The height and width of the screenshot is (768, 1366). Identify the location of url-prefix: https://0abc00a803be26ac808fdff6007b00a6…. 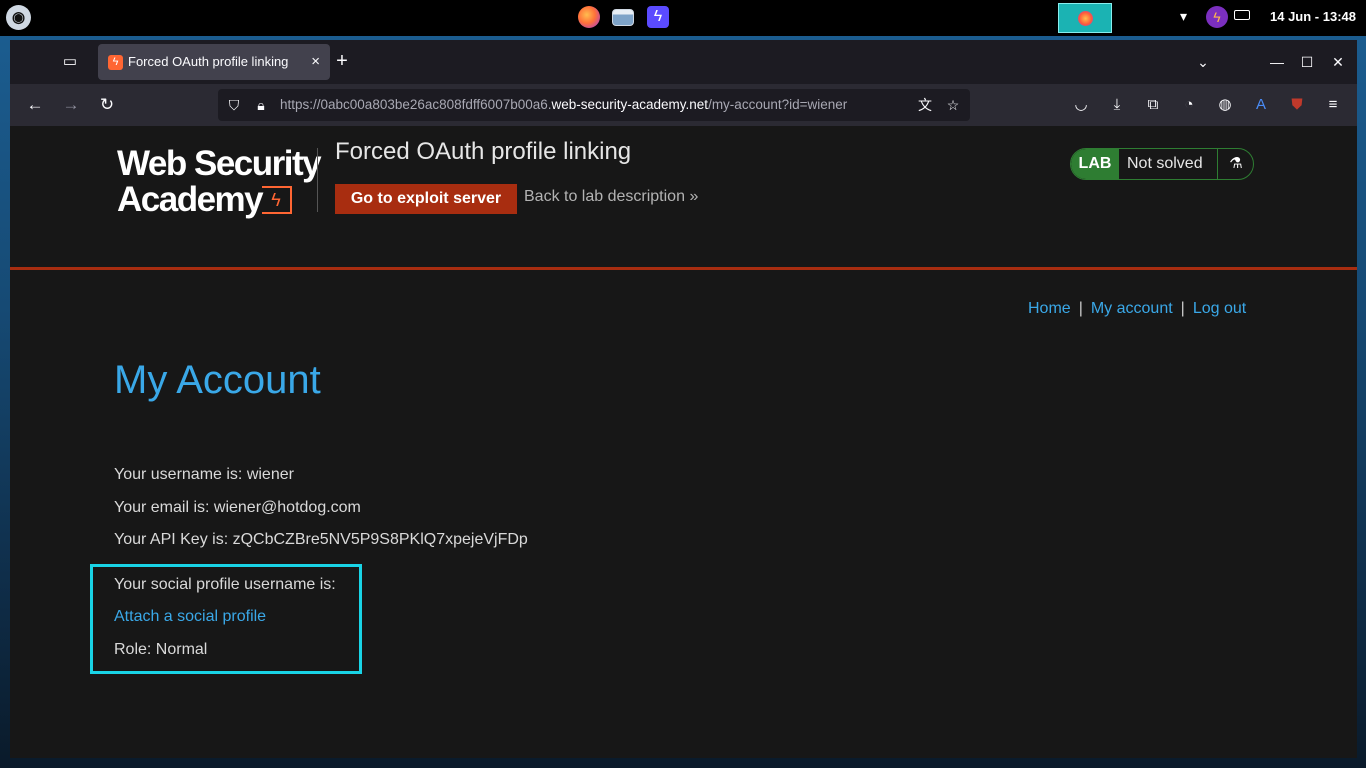
(416, 104).